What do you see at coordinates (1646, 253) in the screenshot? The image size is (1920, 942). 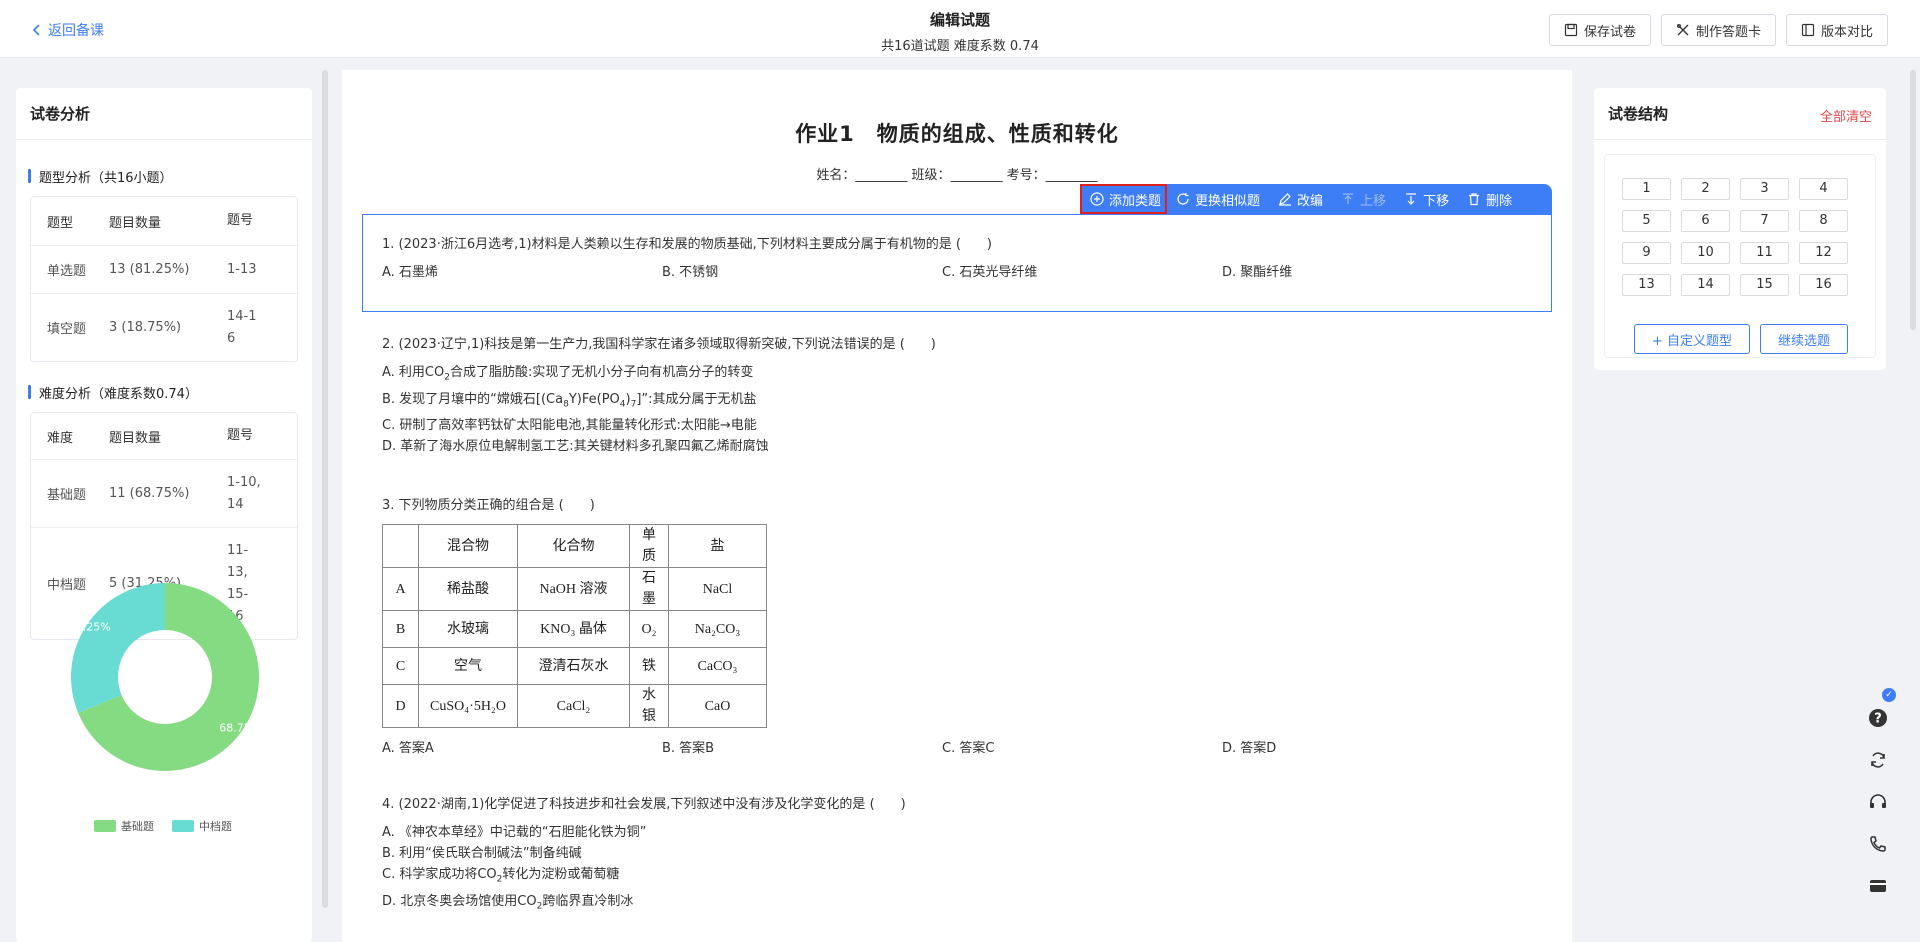 I see `question-number: 9` at bounding box center [1646, 253].